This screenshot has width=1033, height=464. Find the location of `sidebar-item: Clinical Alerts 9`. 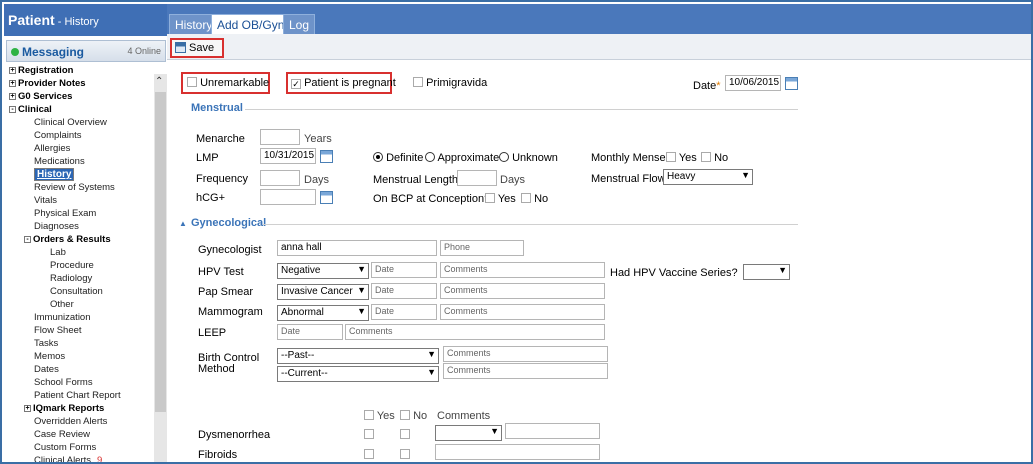

sidebar-item: Clinical Alerts 9 is located at coordinates (68, 459).